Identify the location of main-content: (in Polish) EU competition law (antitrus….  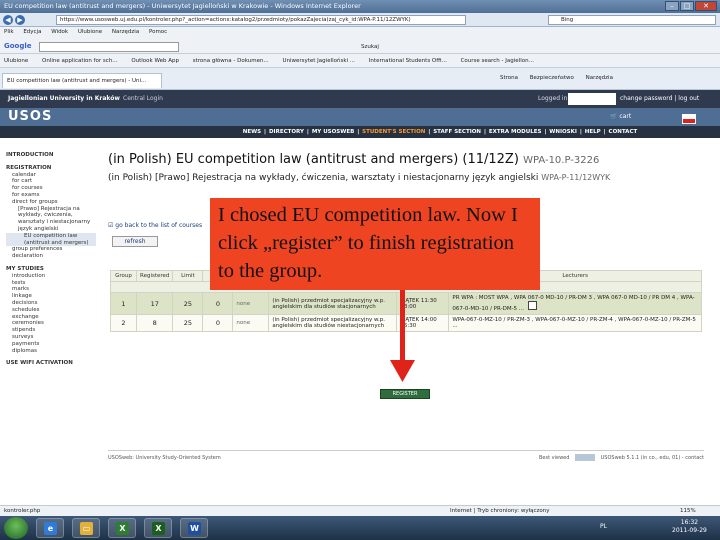
(408, 168).